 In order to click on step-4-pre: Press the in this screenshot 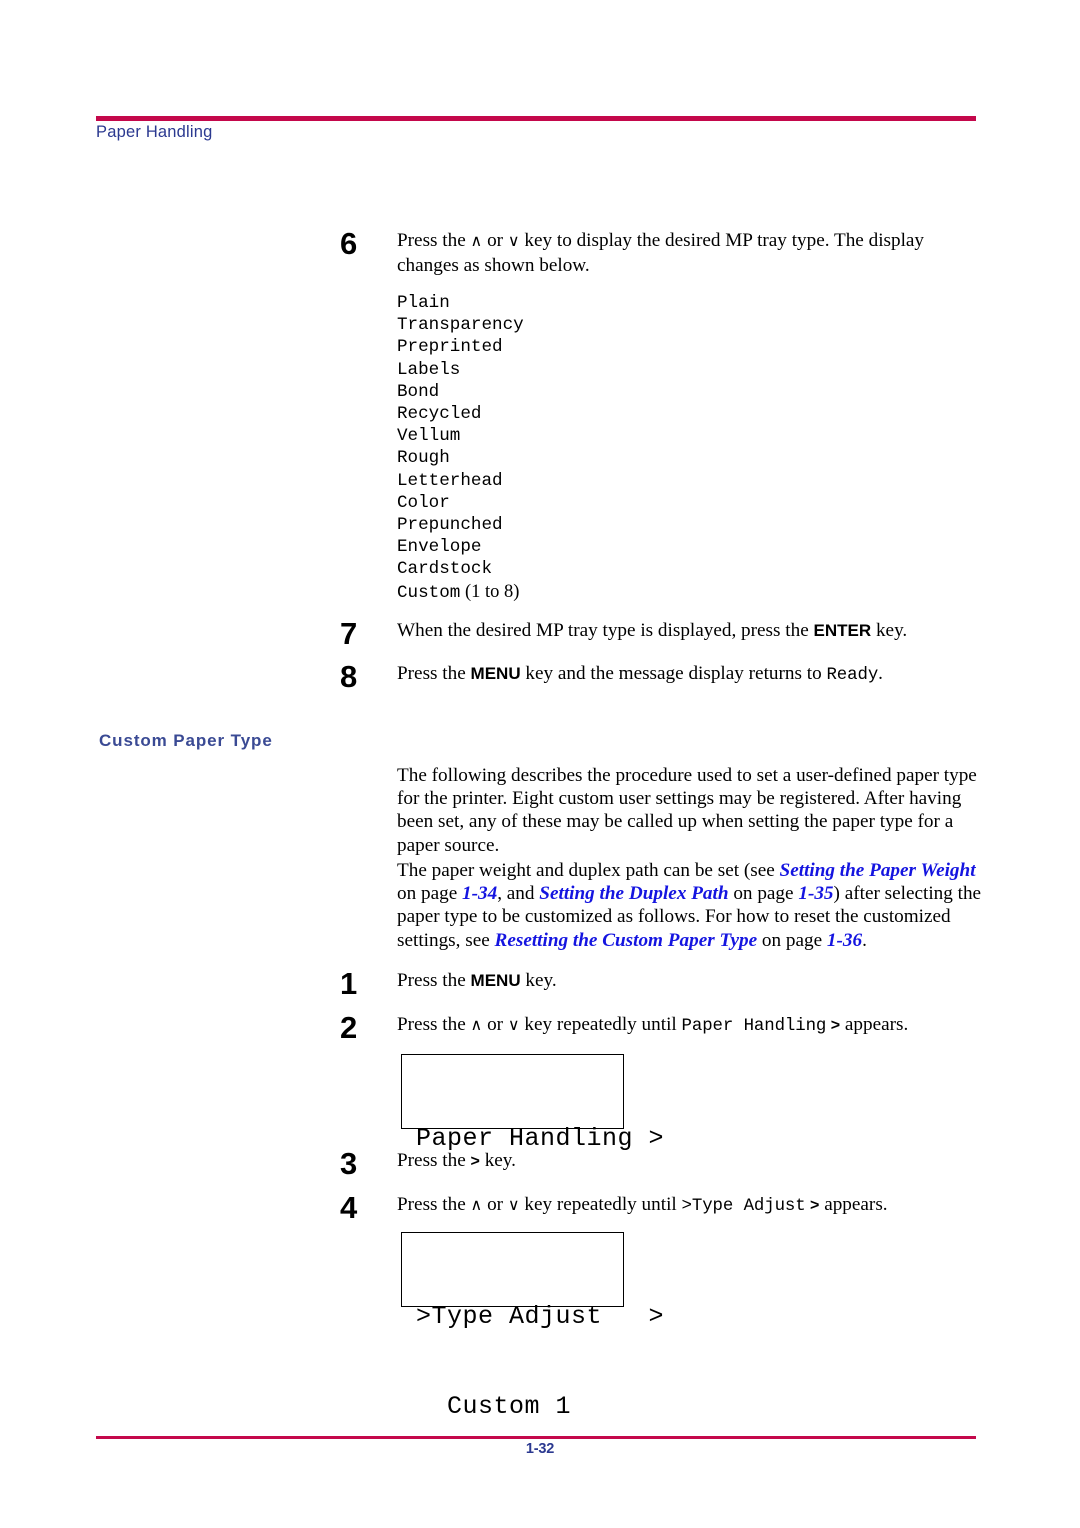, I will do `click(434, 1204)`.